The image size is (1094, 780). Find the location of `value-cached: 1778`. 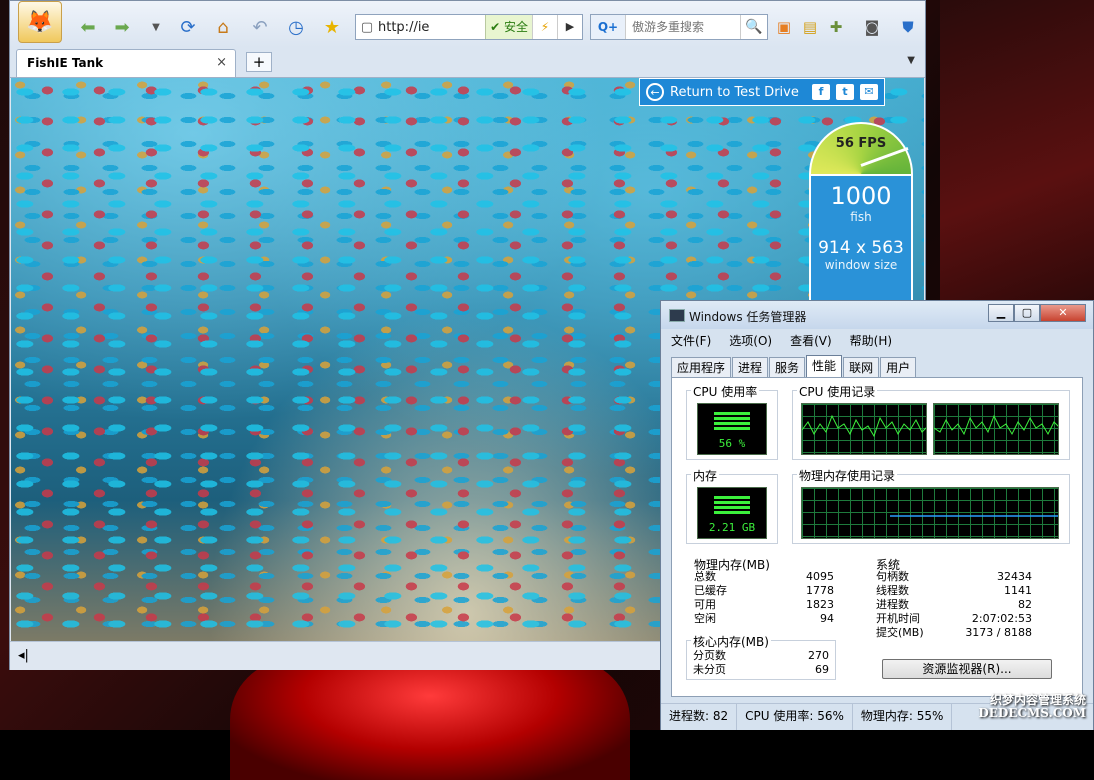

value-cached: 1778 is located at coordinates (820, 590).